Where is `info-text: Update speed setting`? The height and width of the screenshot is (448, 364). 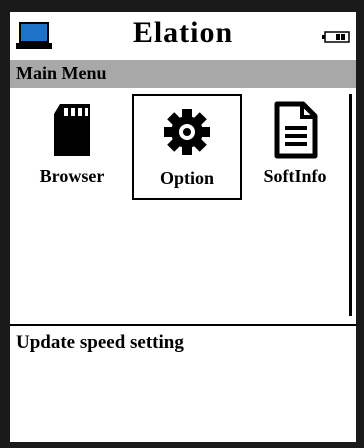 info-text: Update speed setting is located at coordinates (100, 342).